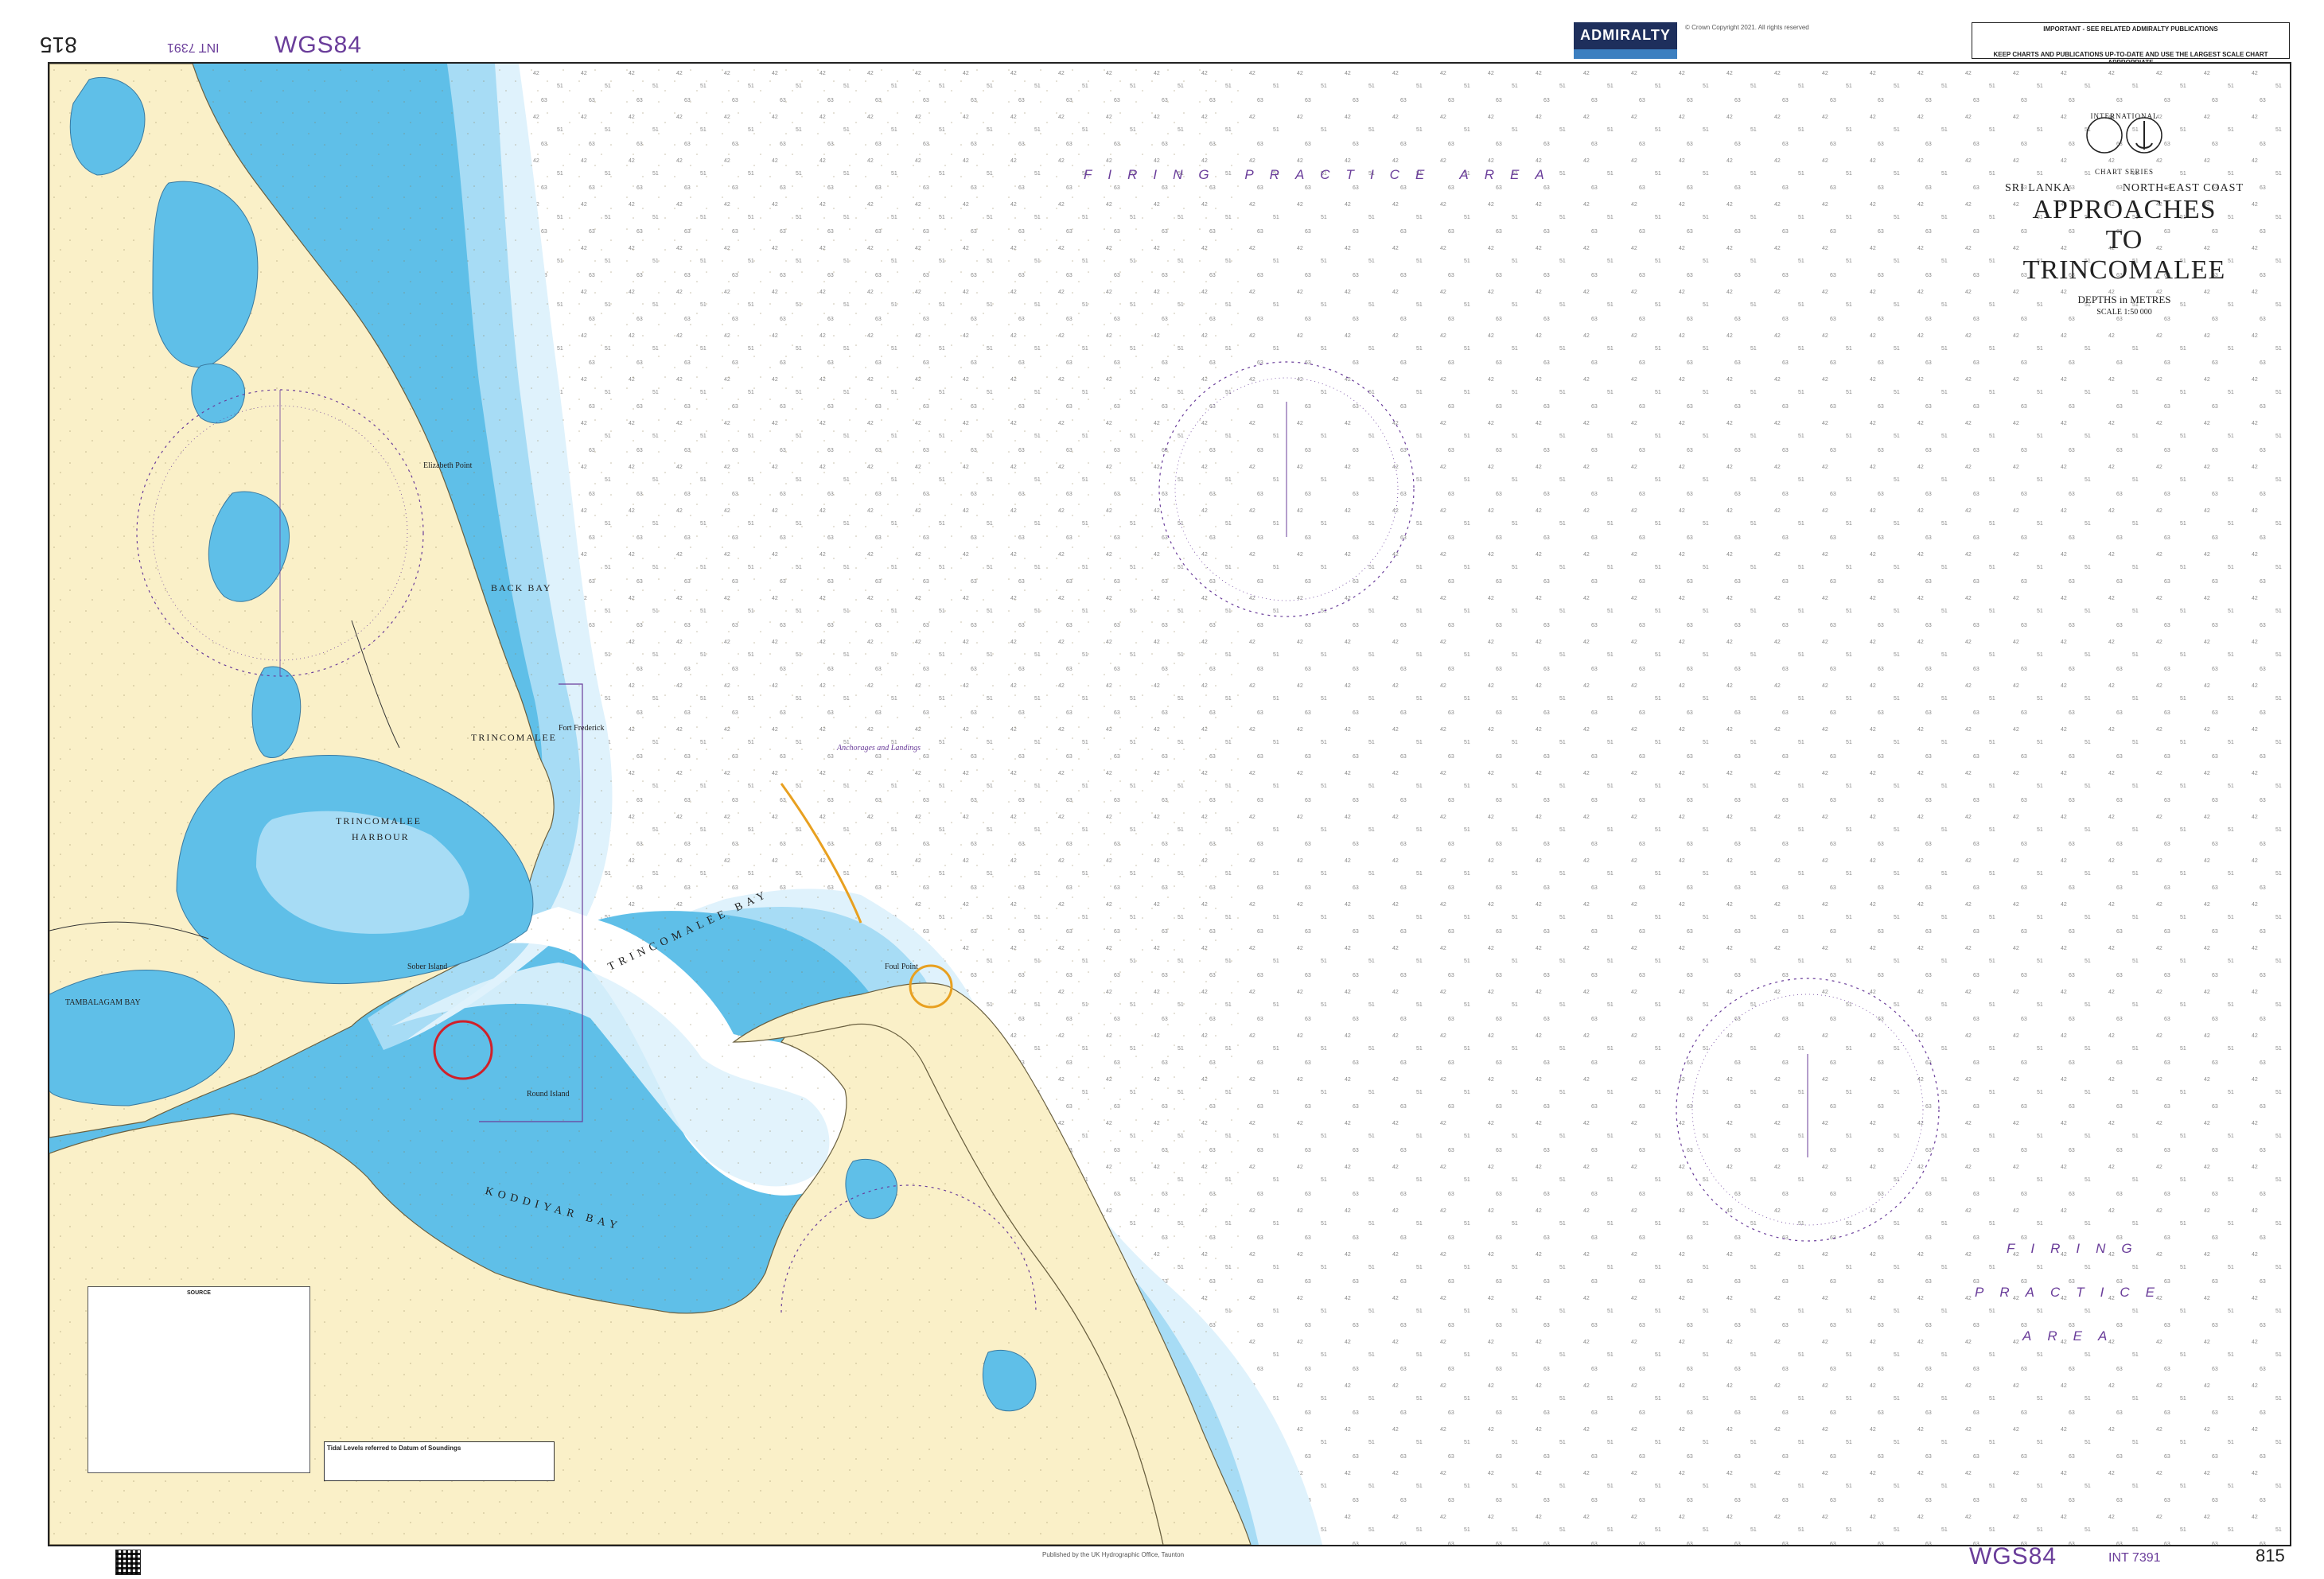 This screenshot has width=2324, height=1579. I want to click on datum-label-bottom: WGS84, so click(2013, 1556).